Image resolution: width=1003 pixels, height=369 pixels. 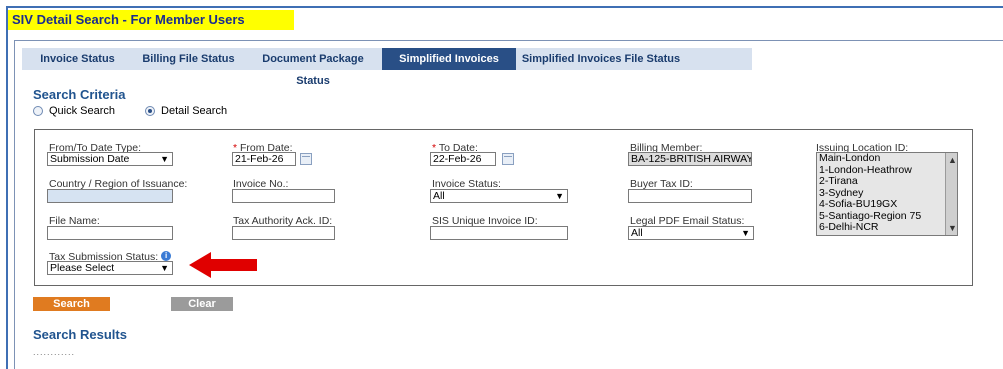 I want to click on sis-unique-invoice-id-input, so click(x=499, y=233).